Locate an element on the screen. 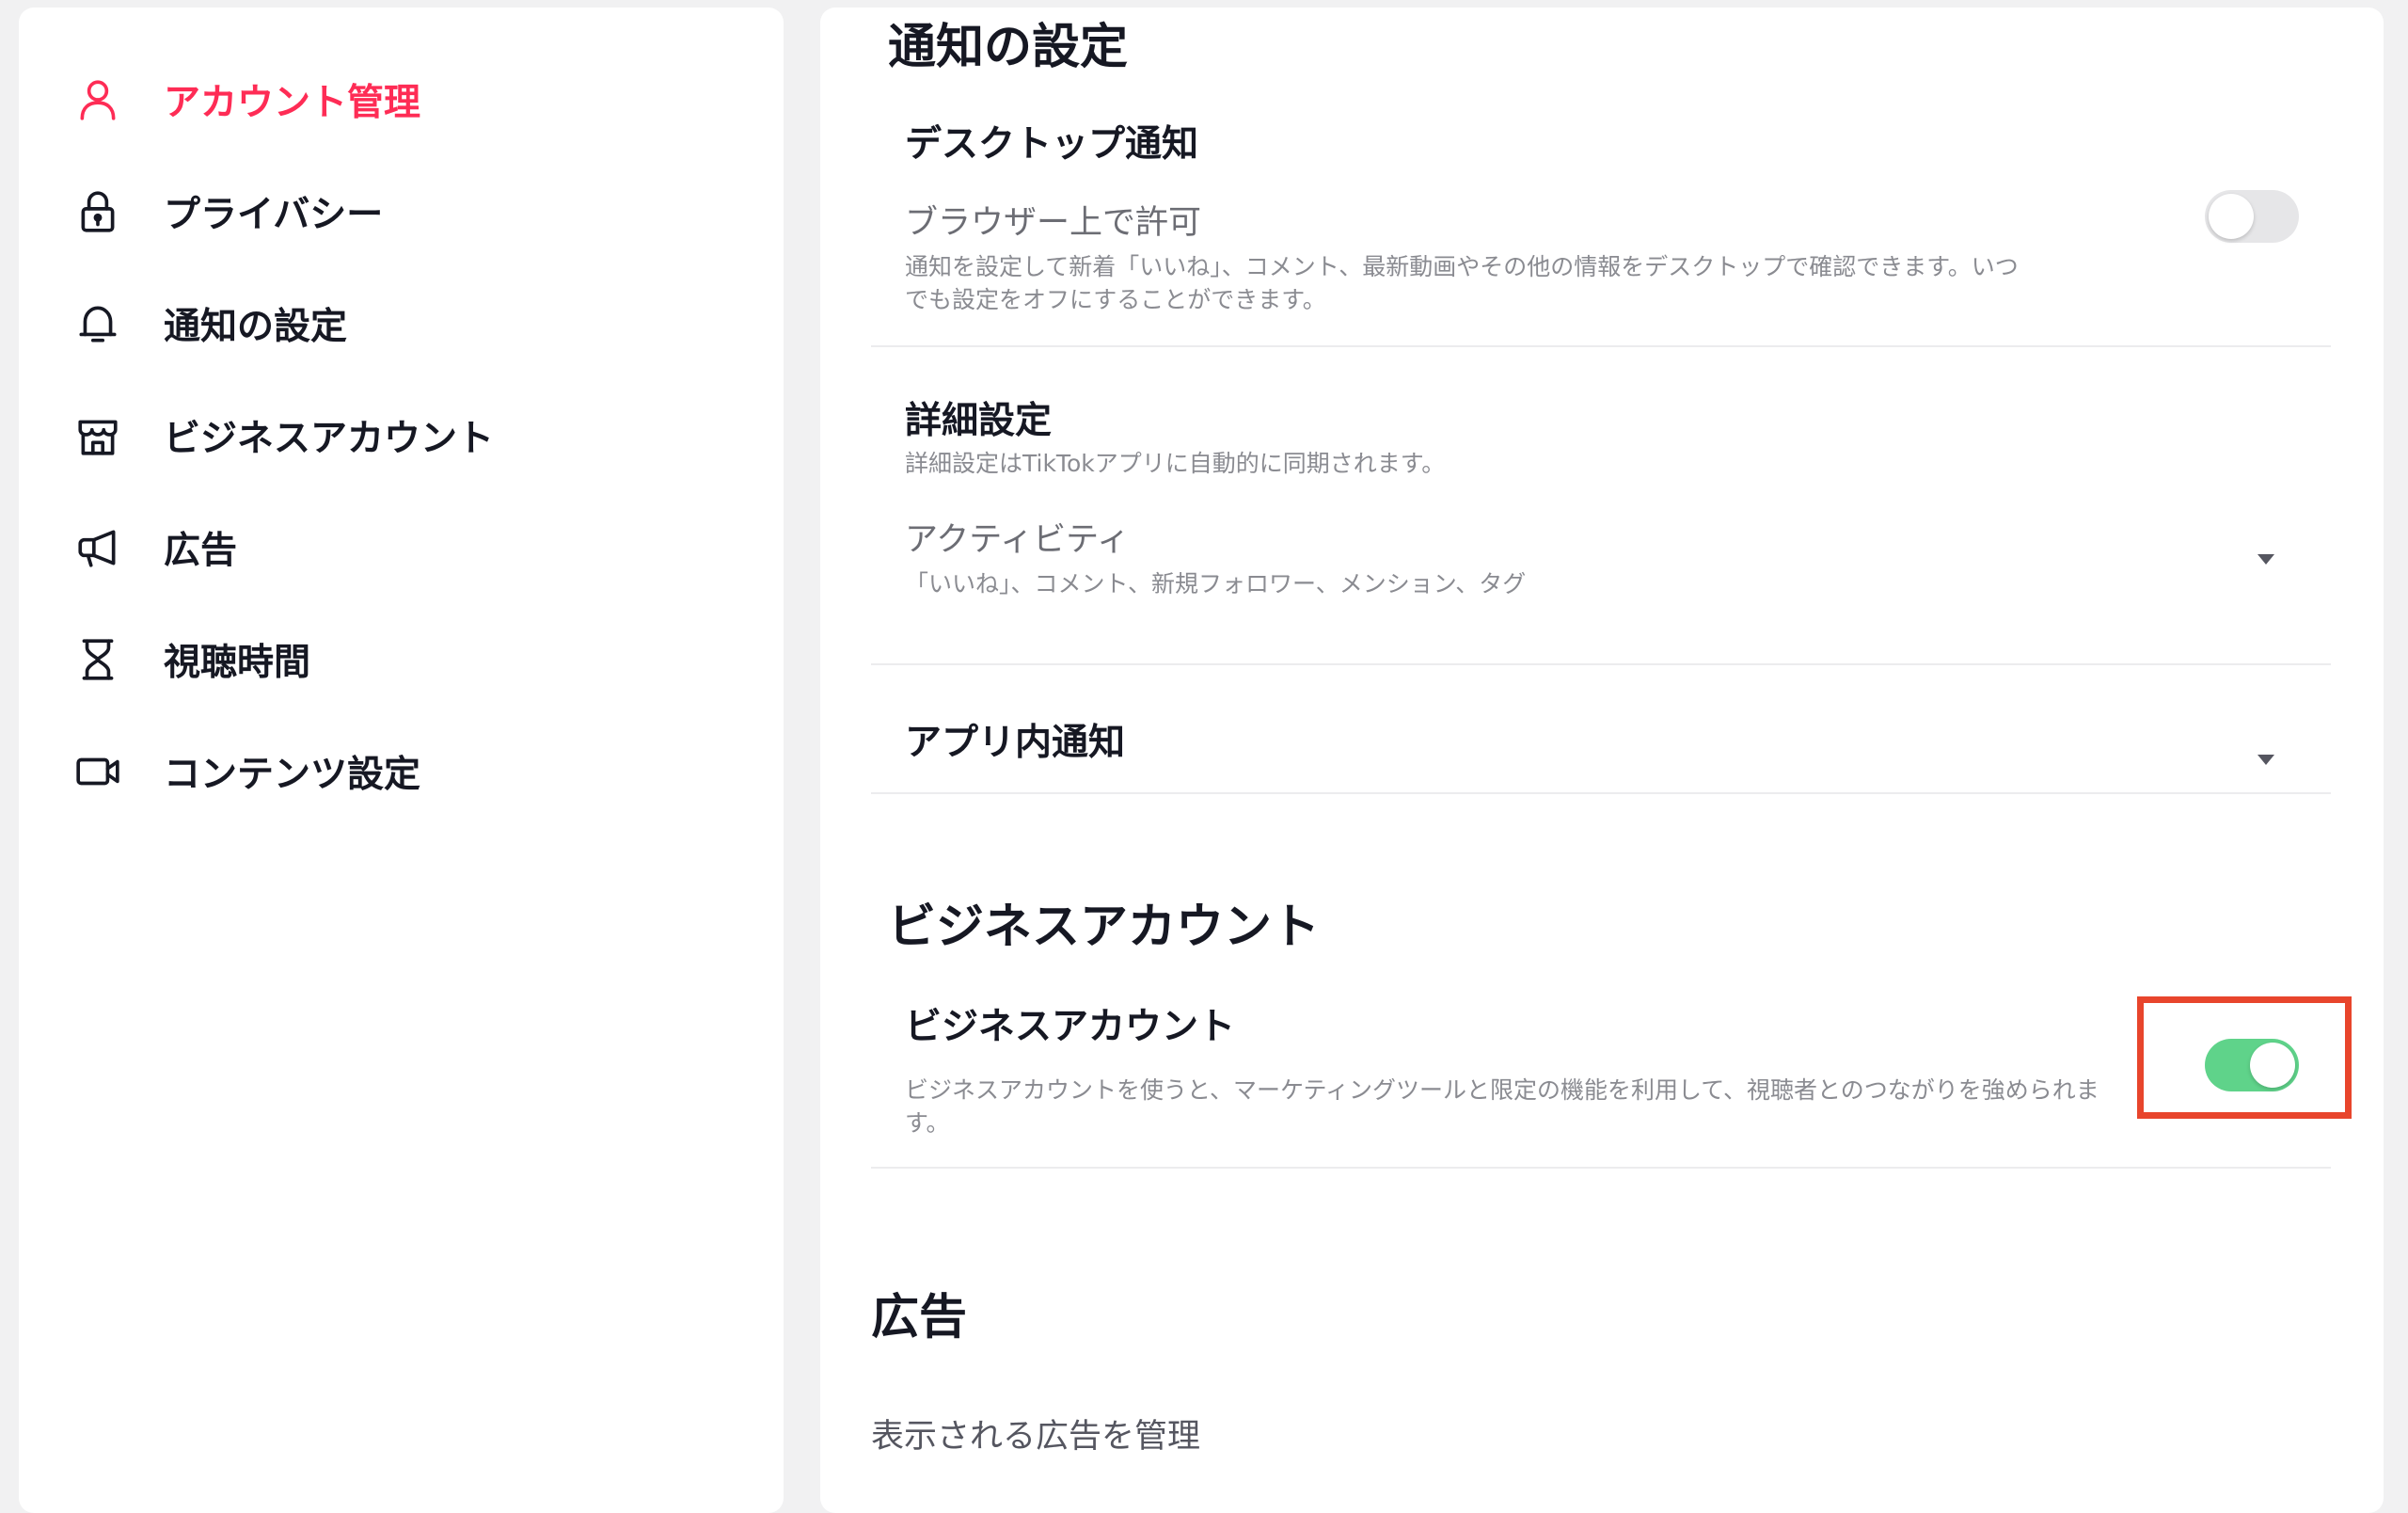  sidebar-item-label: 視聴時間 is located at coordinates (238, 663).